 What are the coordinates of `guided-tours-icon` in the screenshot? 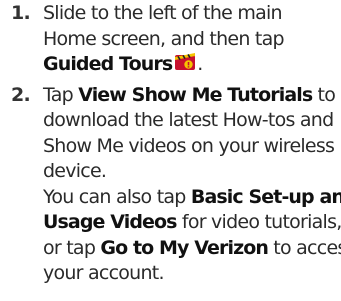 It's located at (185, 61).